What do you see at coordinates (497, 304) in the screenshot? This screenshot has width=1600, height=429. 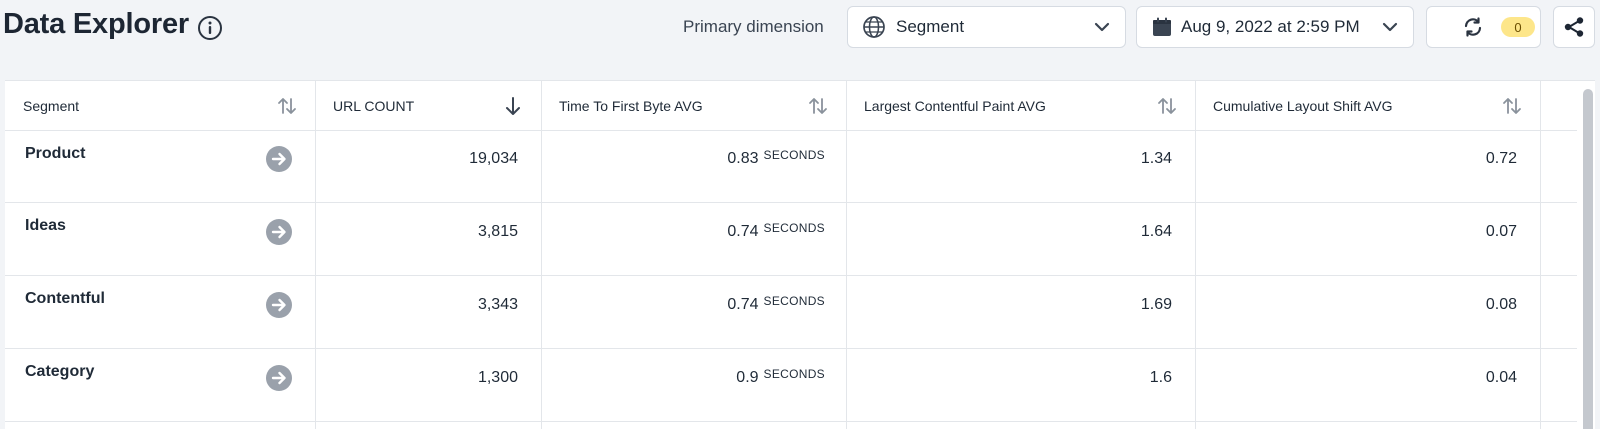 I see `url-count-value: 3,343` at bounding box center [497, 304].